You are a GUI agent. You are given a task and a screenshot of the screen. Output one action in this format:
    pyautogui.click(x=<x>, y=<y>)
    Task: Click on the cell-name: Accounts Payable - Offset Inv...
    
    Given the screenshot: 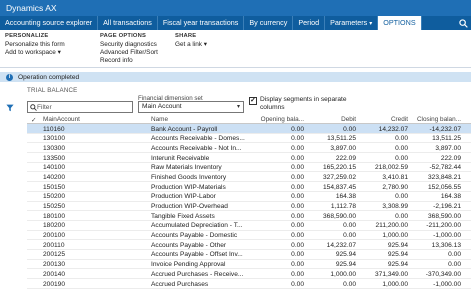 What is the action you would take?
    pyautogui.click(x=197, y=255)
    